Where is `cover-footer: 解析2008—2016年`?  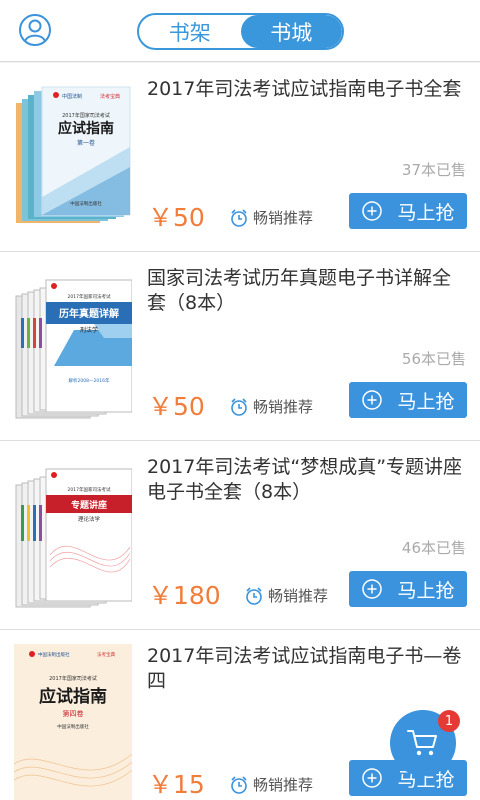 cover-footer: 解析2008—2016年 is located at coordinates (89, 380).